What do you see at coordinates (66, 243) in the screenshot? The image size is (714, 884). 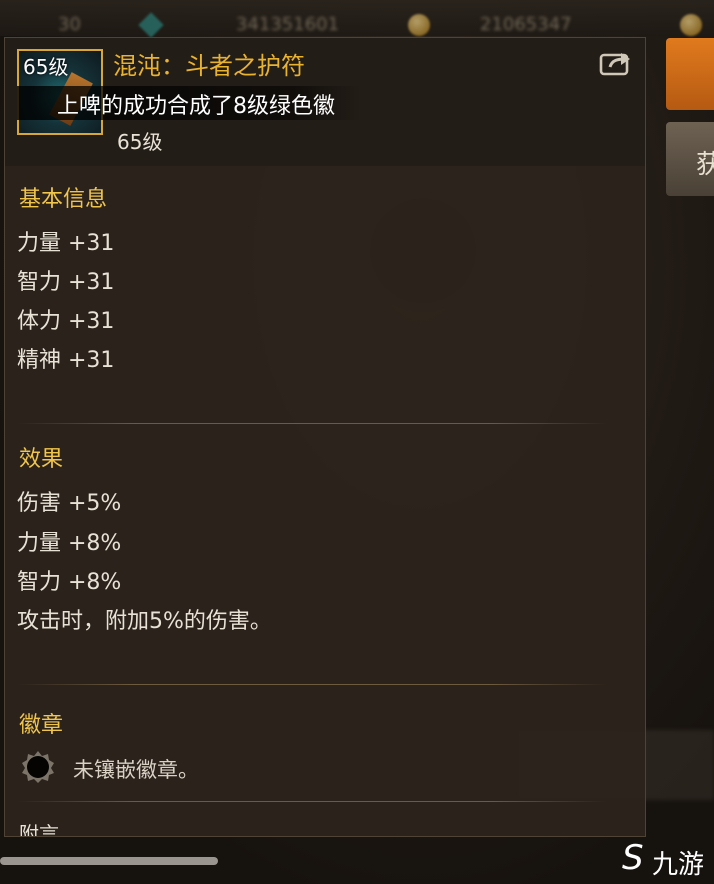 I see `stat-strength: 力量 +31` at bounding box center [66, 243].